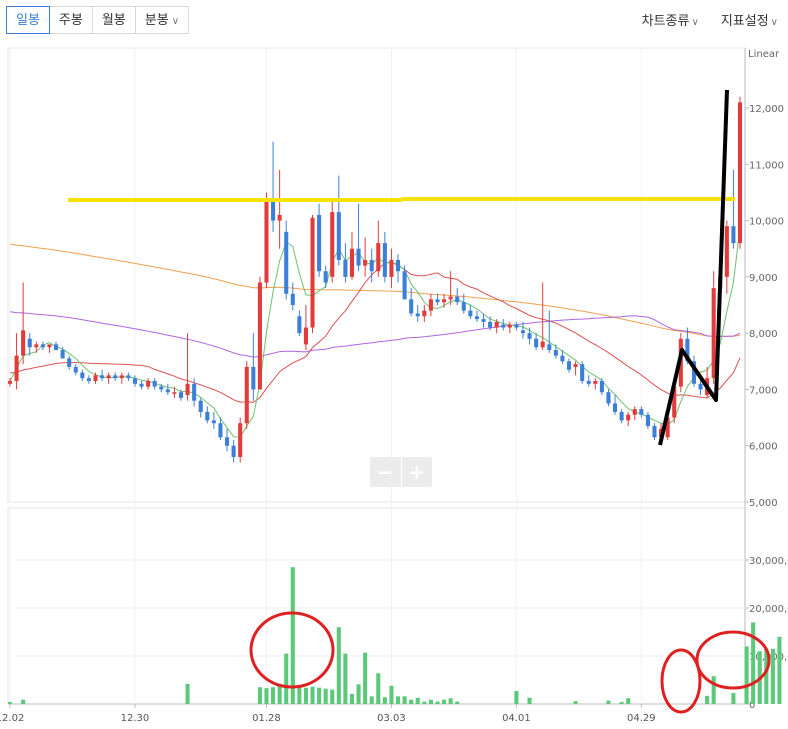  I want to click on red-circle-highlight, so click(681, 681).